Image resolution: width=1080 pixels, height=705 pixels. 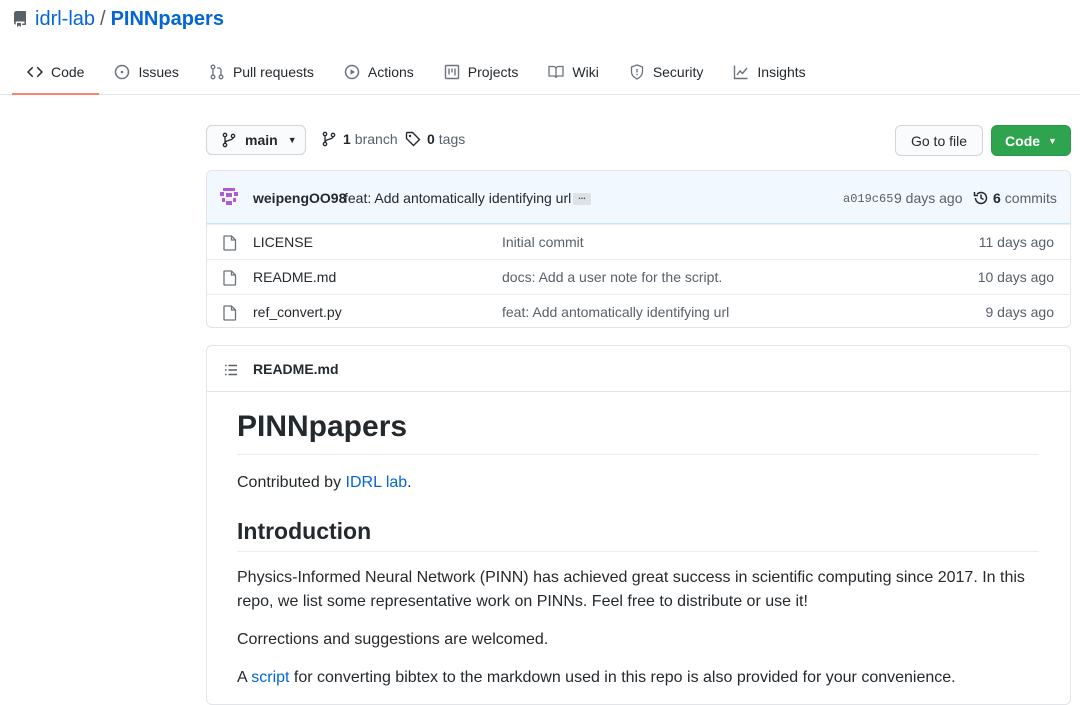 I want to click on tags-link: 0 tags, so click(x=435, y=139).